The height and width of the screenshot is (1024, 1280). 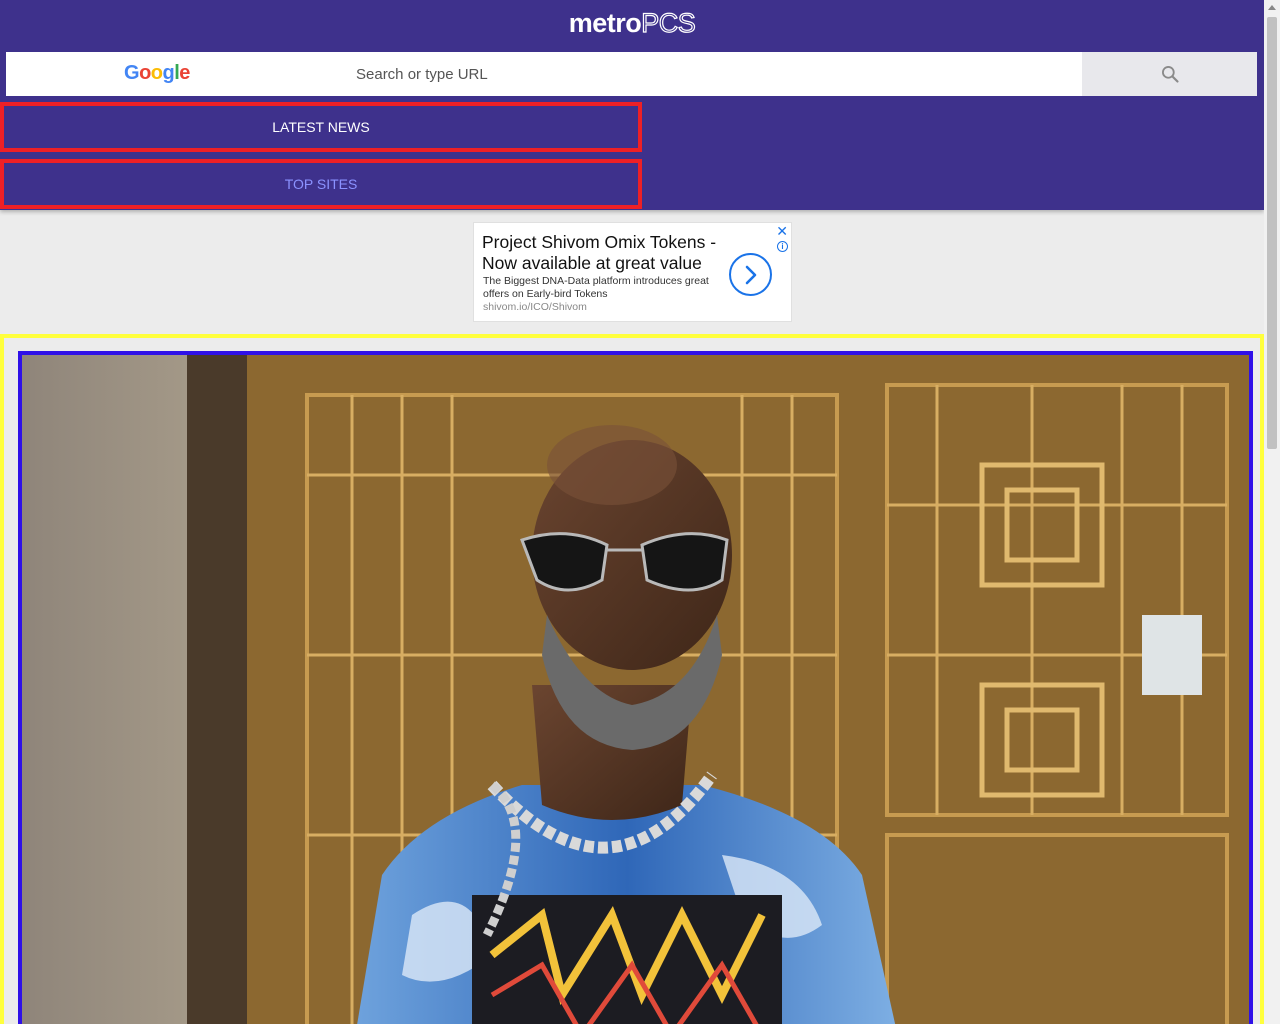 I want to click on ad-info-icon: i, so click(x=782, y=246).